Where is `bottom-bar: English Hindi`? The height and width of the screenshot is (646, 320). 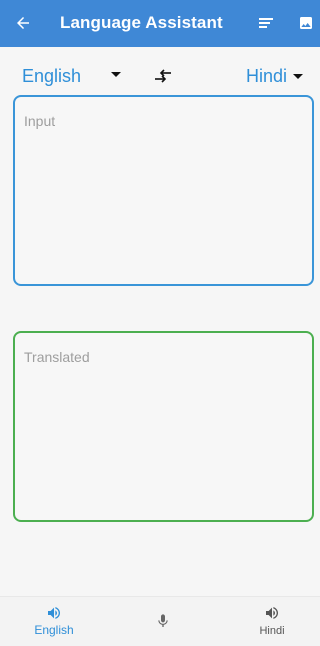
bottom-bar: English Hindi is located at coordinates (160, 621).